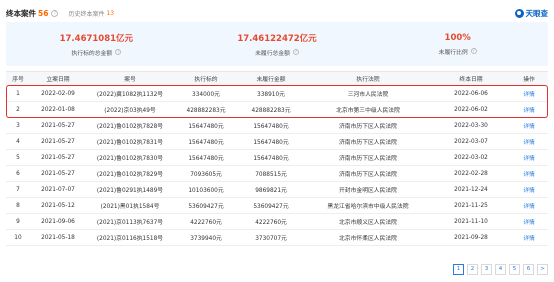 The height and width of the screenshot is (282, 554). Describe the element at coordinates (18, 221) in the screenshot. I see `row-index: 9` at that location.